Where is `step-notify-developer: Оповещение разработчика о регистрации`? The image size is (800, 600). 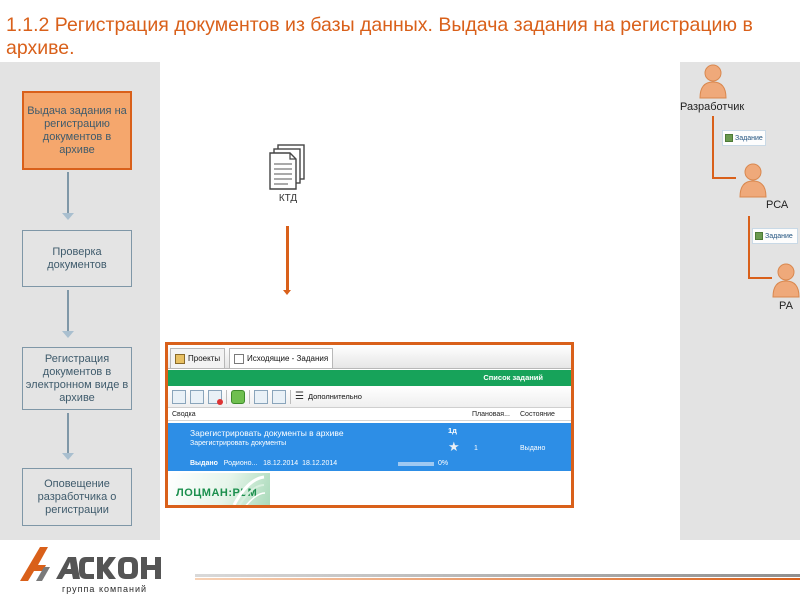 step-notify-developer: Оповещение разработчика о регистрации is located at coordinates (77, 497).